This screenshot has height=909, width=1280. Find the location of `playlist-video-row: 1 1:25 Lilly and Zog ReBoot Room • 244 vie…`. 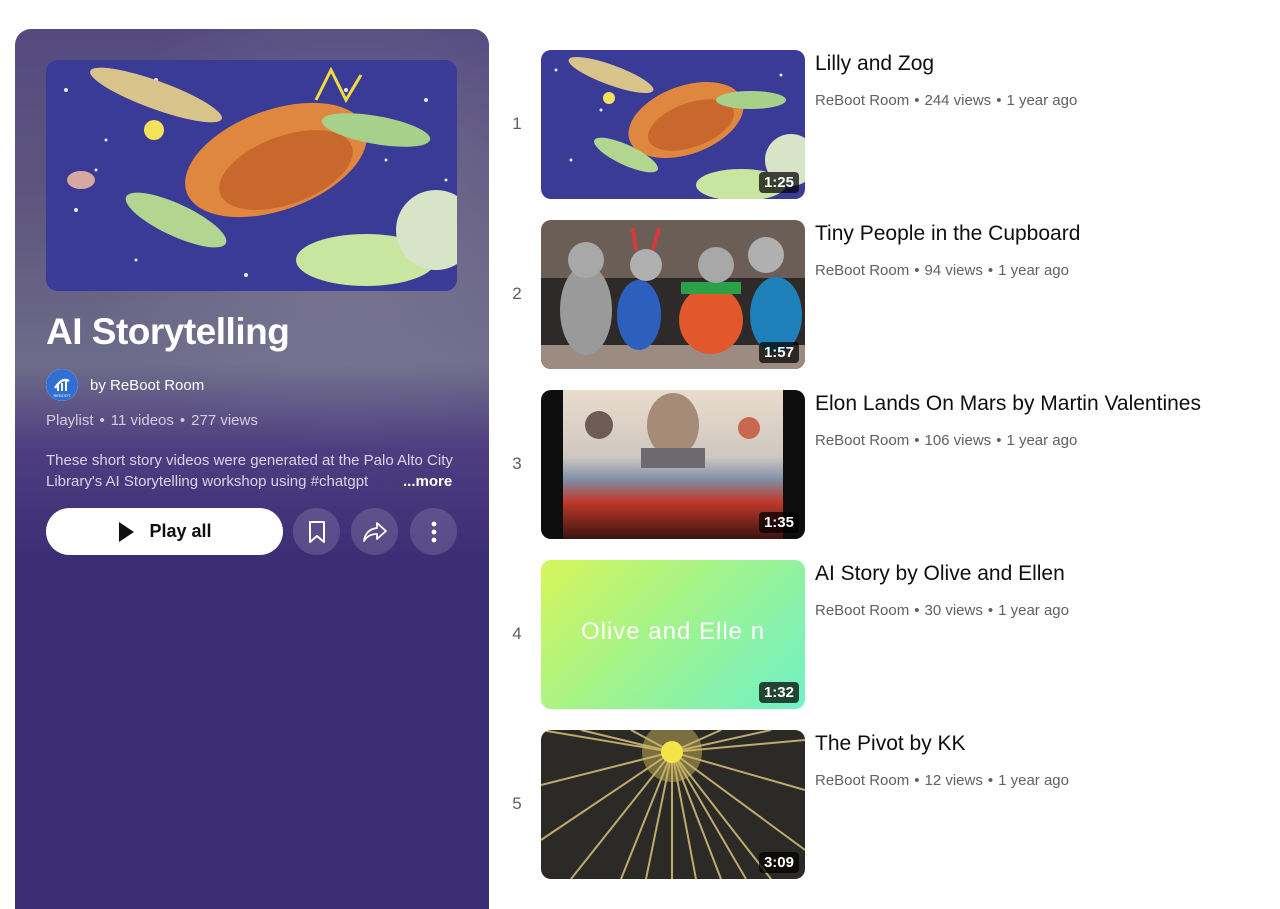

playlist-video-row: 1 1:25 Lilly and Zog ReBoot Room • 244 vie… is located at coordinates (880, 125).